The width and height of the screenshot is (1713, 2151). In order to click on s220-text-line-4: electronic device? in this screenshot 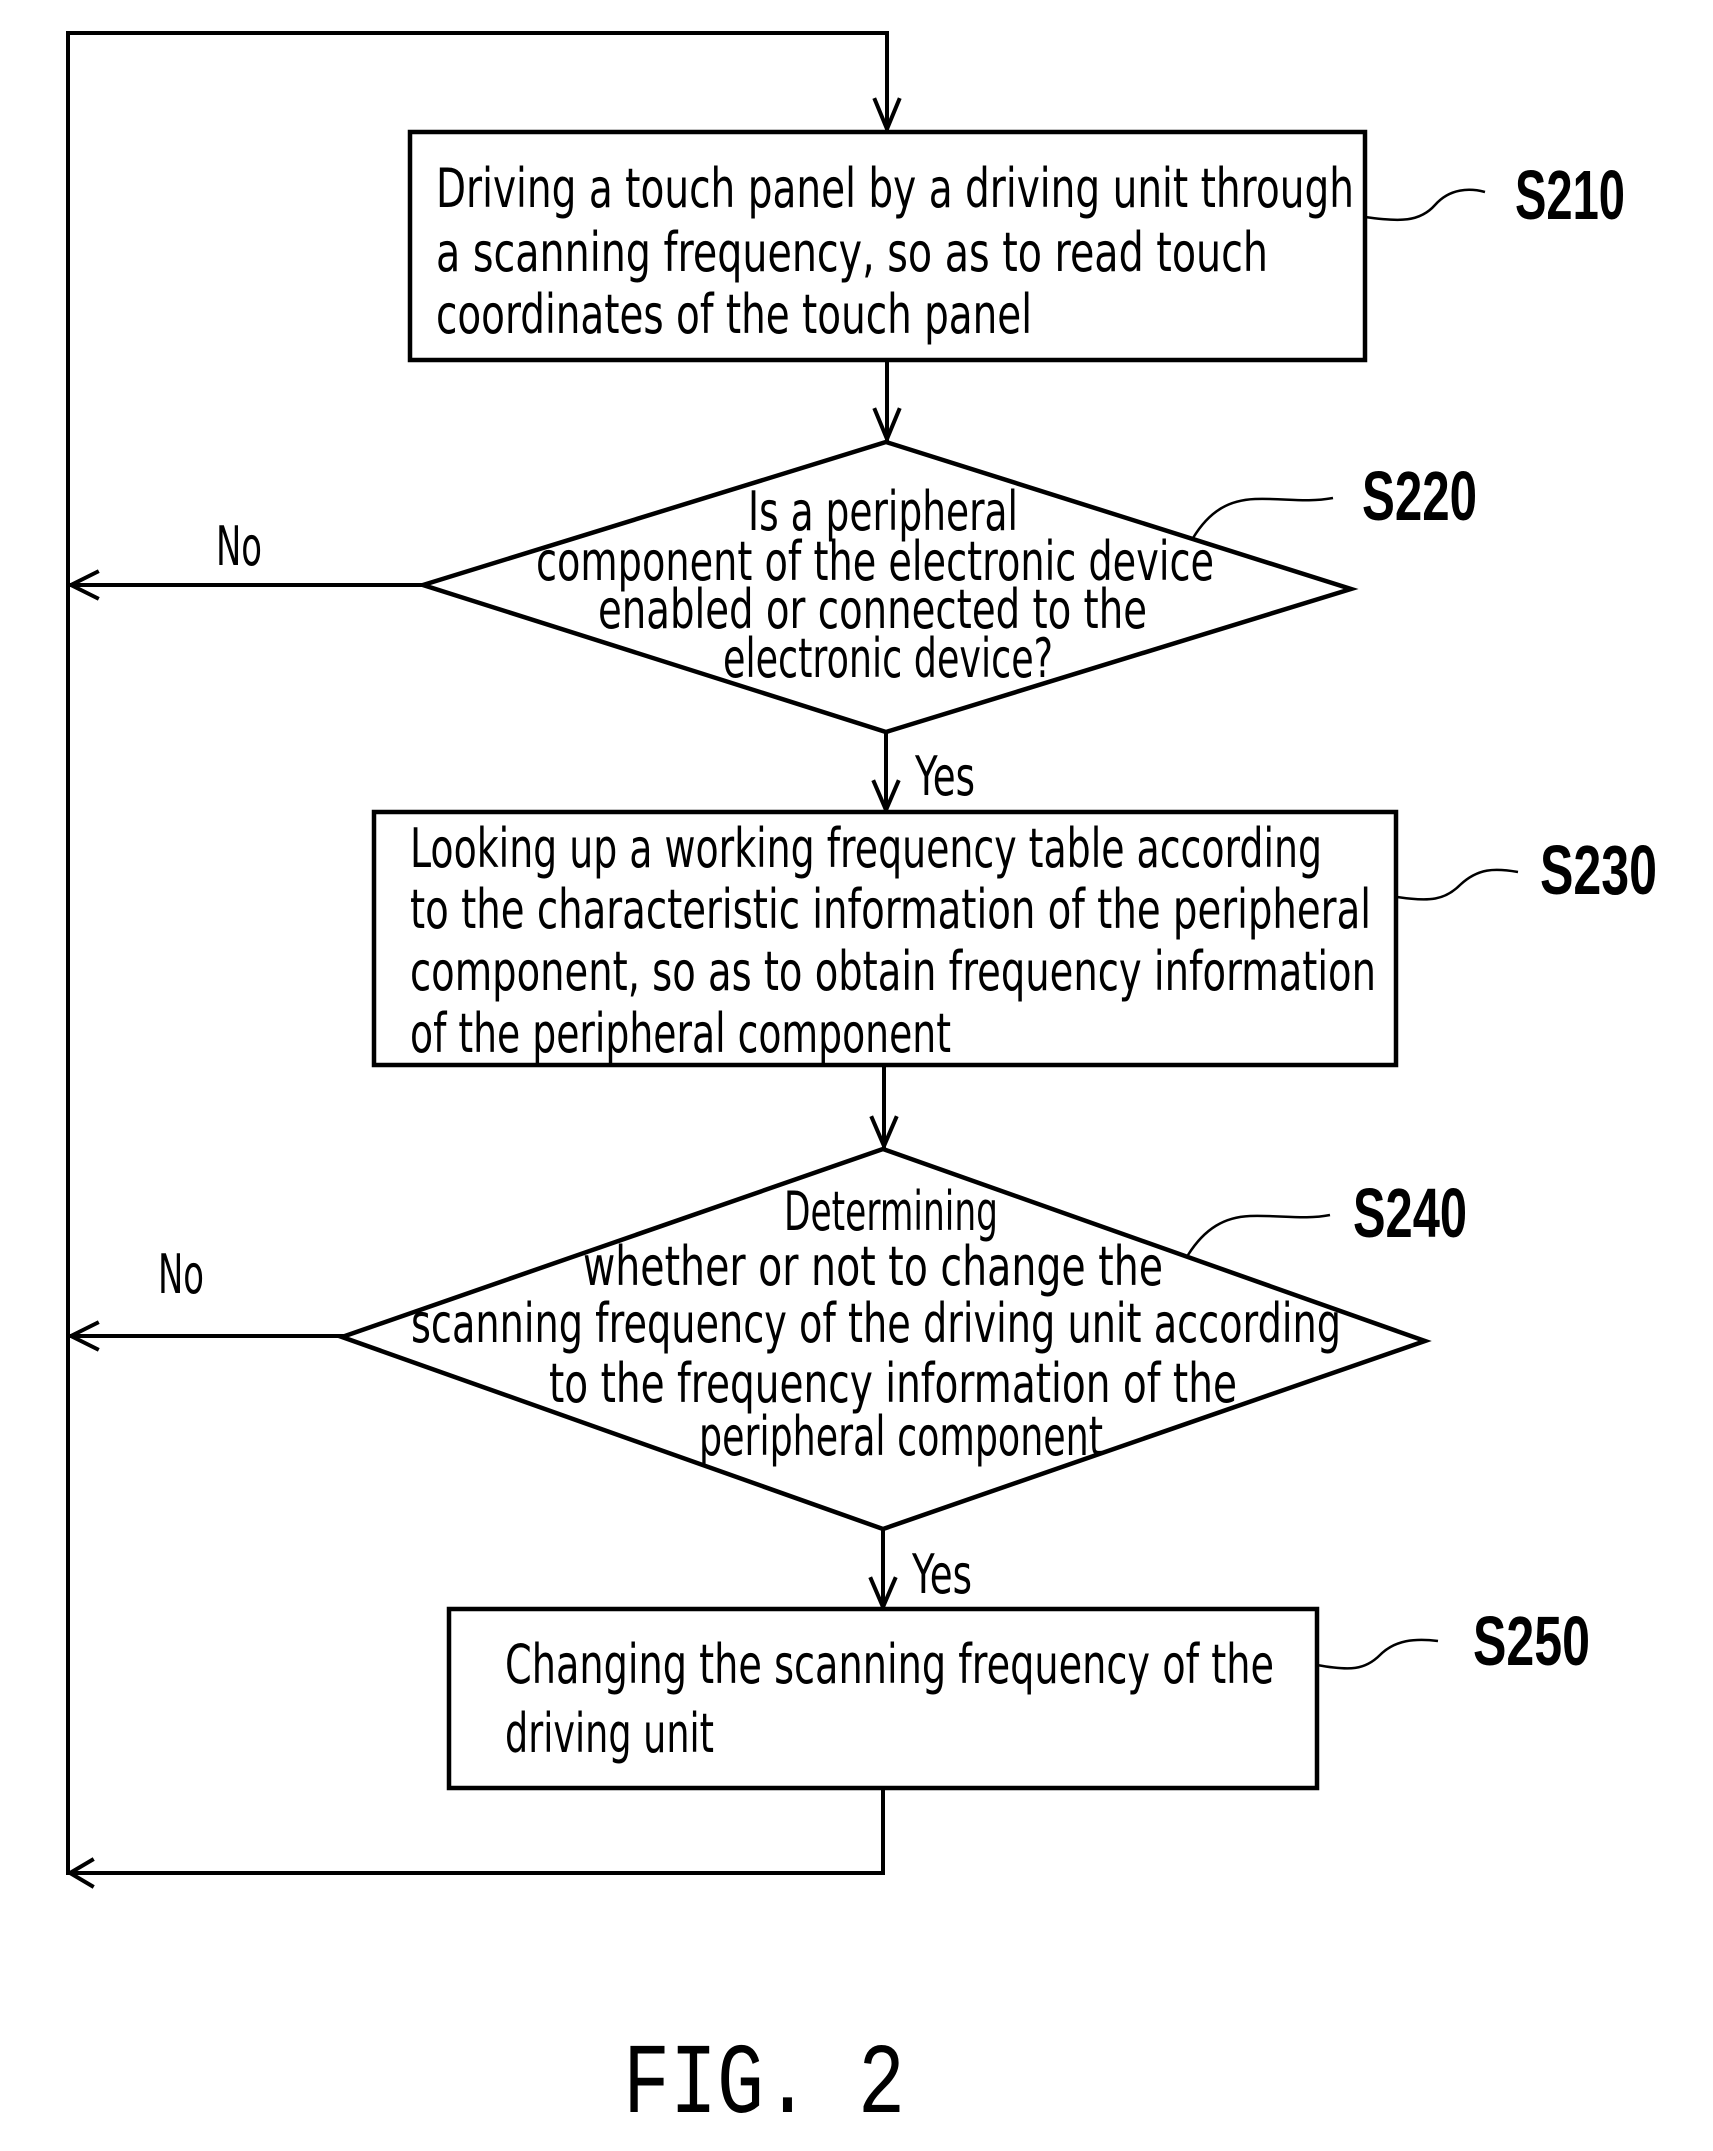, I will do `click(888, 658)`.